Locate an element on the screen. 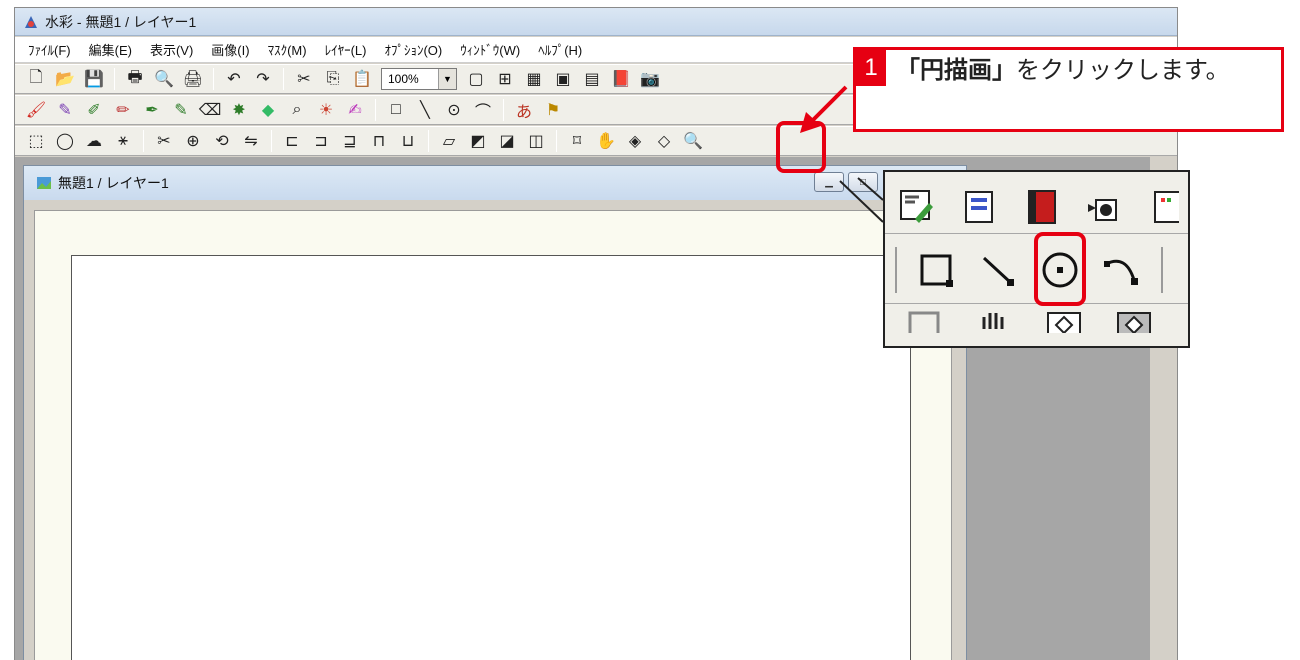  step-number-badge: 1 is located at coordinates (871, 68).